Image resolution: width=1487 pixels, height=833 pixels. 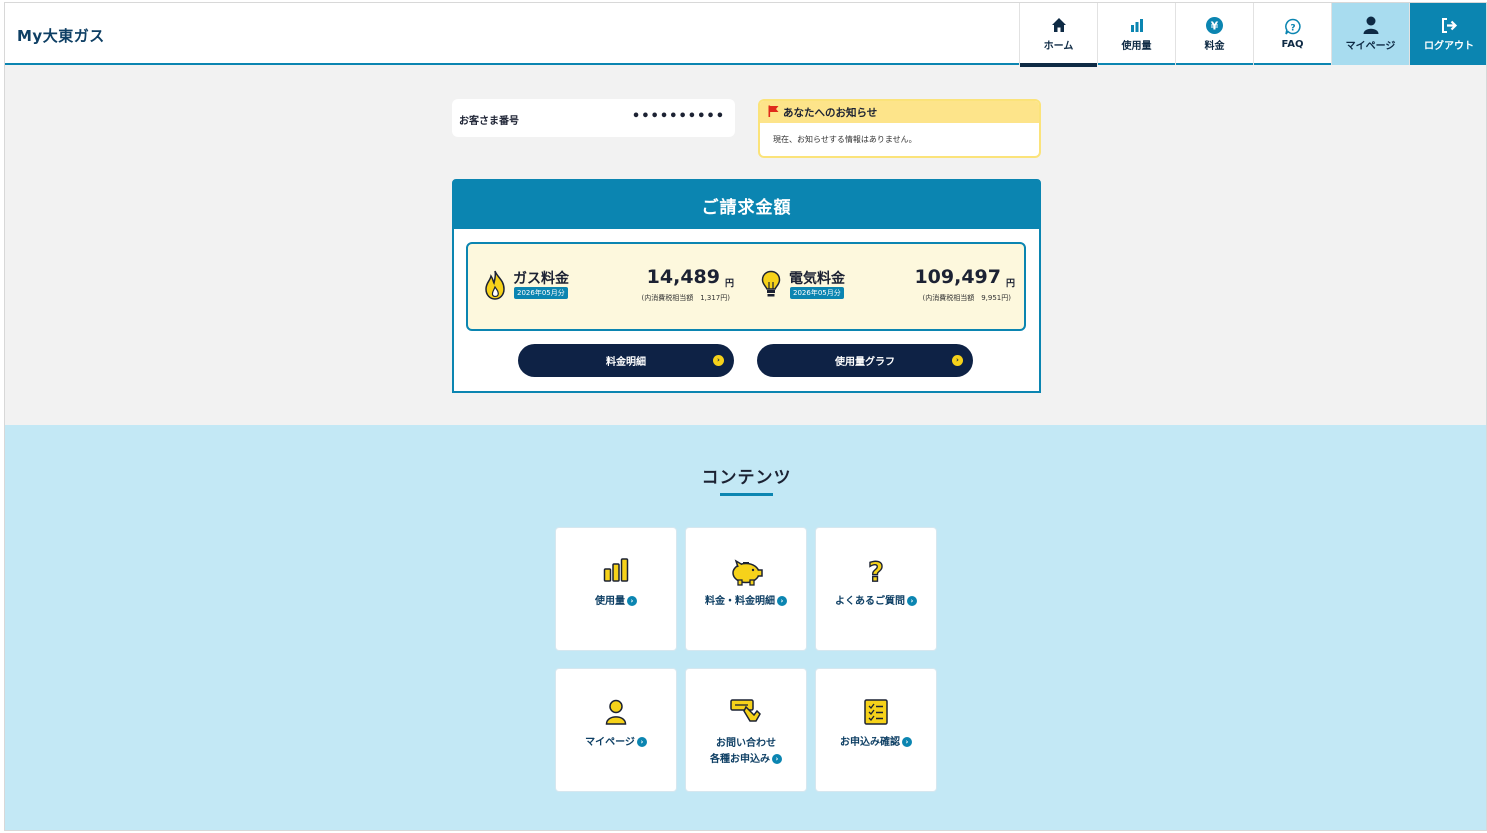 I want to click on billing-title: ご請求金額, so click(x=746, y=205).